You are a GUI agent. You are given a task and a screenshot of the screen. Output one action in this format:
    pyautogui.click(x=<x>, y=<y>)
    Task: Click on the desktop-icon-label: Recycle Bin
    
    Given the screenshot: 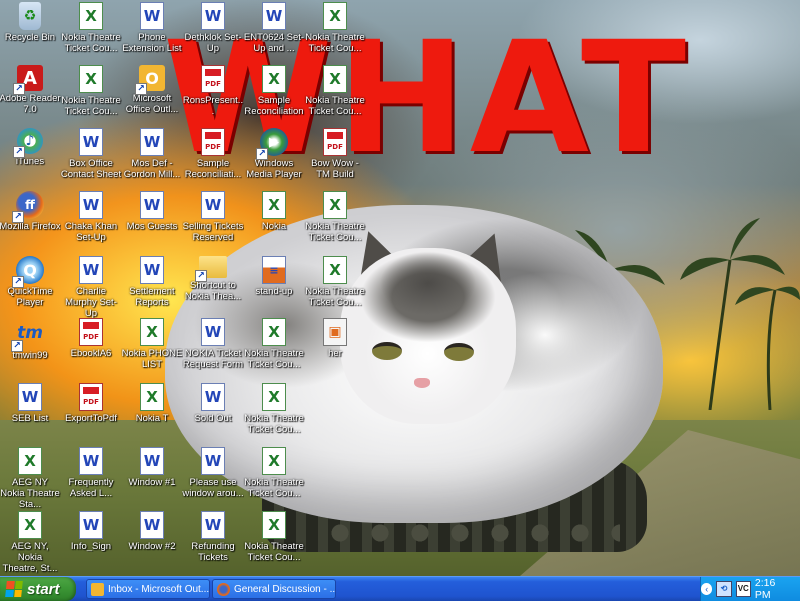 What is the action you would take?
    pyautogui.click(x=30, y=37)
    